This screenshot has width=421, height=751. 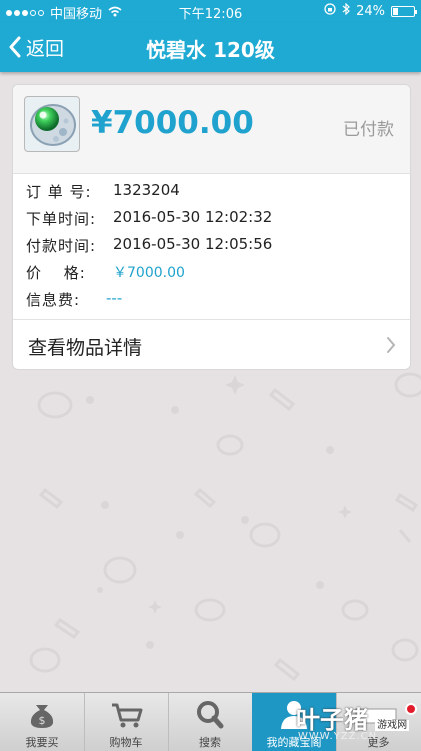 I want to click on item-price: ¥7000.00, so click(x=172, y=123).